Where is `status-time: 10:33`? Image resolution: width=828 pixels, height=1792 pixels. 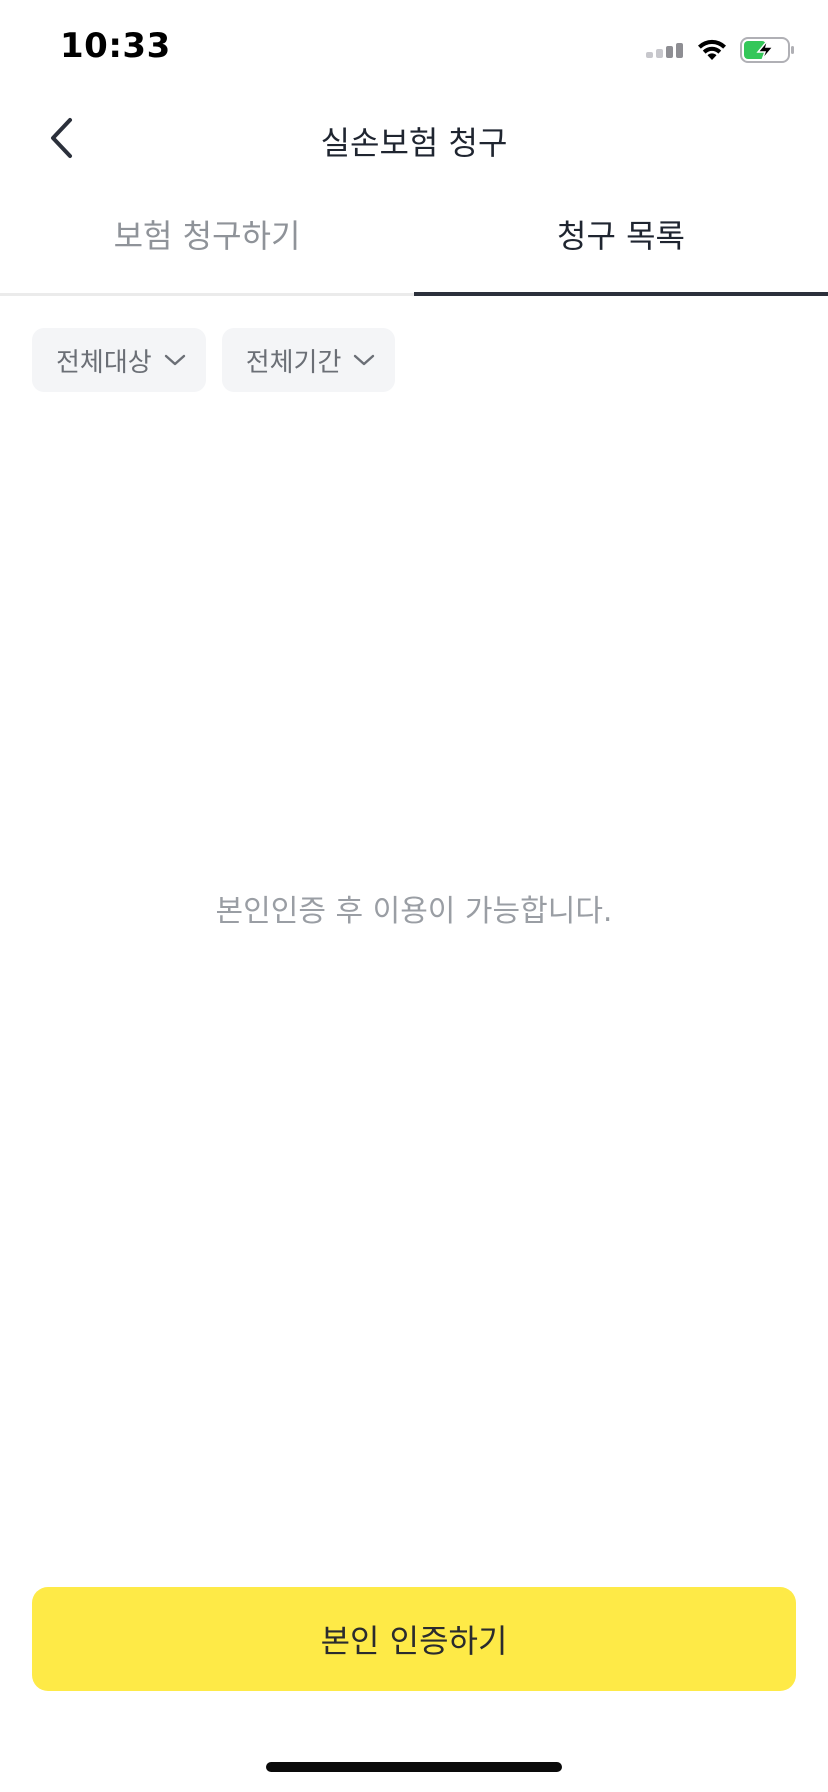 status-time: 10:33 is located at coordinates (115, 46).